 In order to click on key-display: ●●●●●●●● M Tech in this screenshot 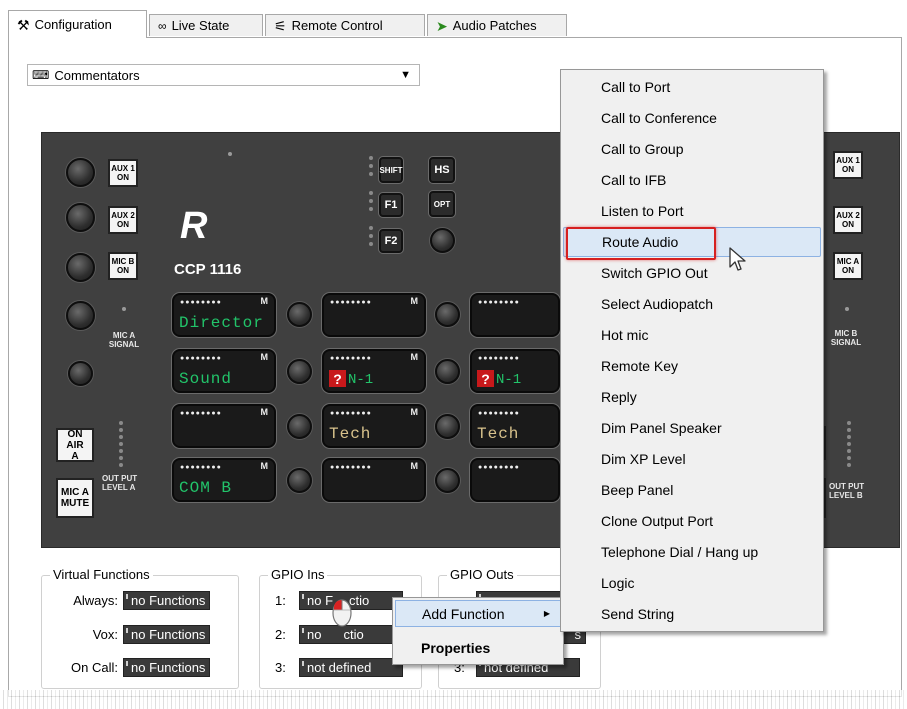, I will do `click(374, 426)`.